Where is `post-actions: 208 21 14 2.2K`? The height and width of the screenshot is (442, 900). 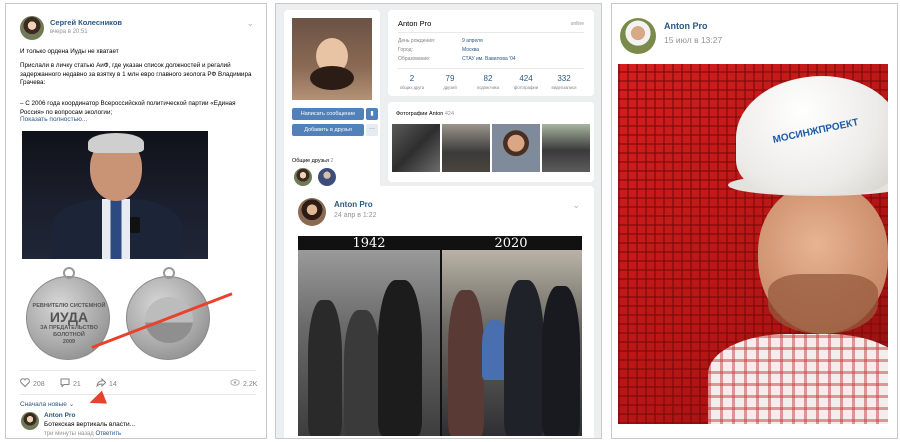
post-actions: 208 21 14 2.2K is located at coordinates (140, 383).